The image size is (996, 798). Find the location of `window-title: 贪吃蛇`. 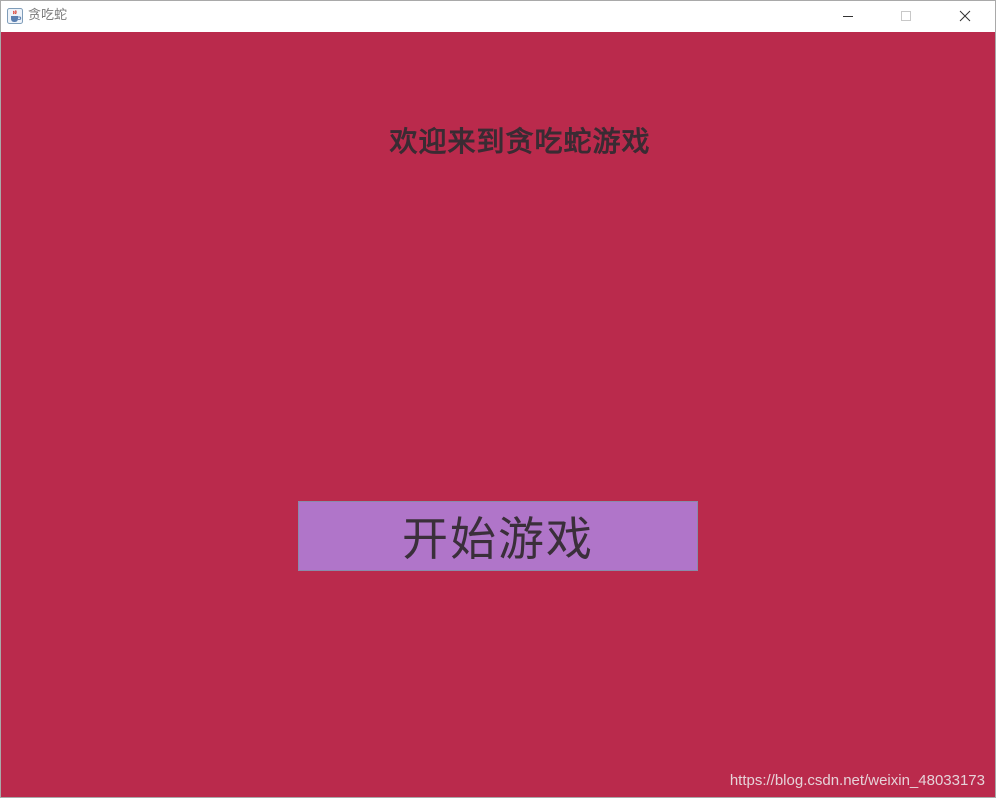

window-title: 贪吃蛇 is located at coordinates (48, 15).